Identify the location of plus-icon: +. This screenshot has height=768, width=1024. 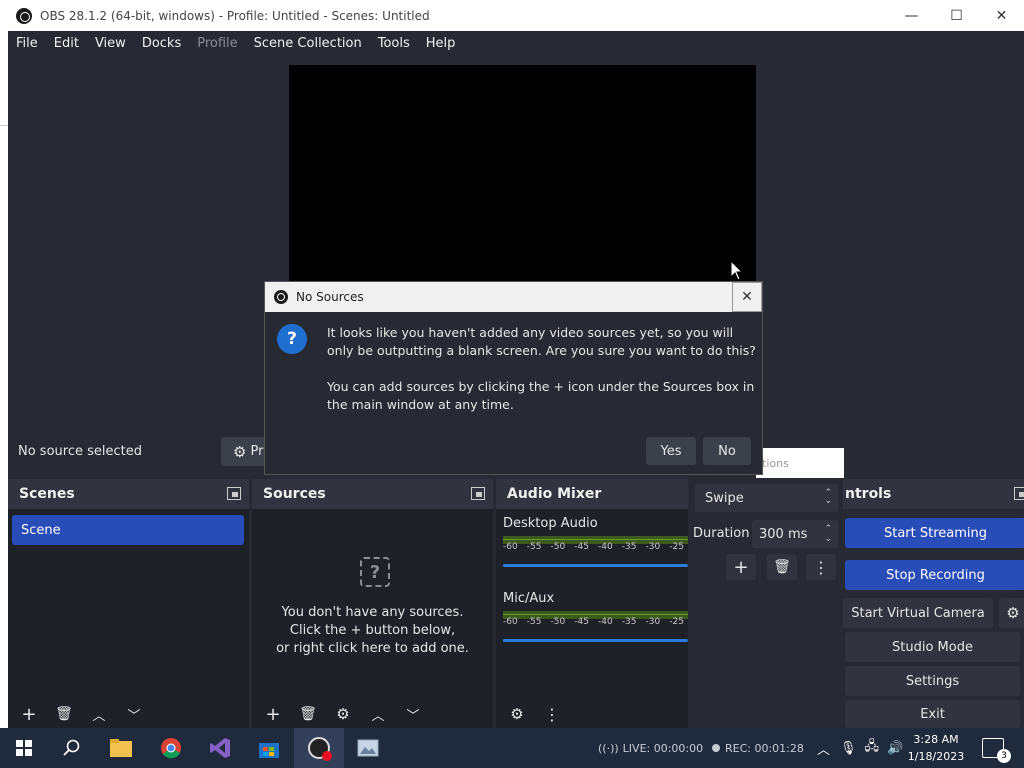
(29, 714).